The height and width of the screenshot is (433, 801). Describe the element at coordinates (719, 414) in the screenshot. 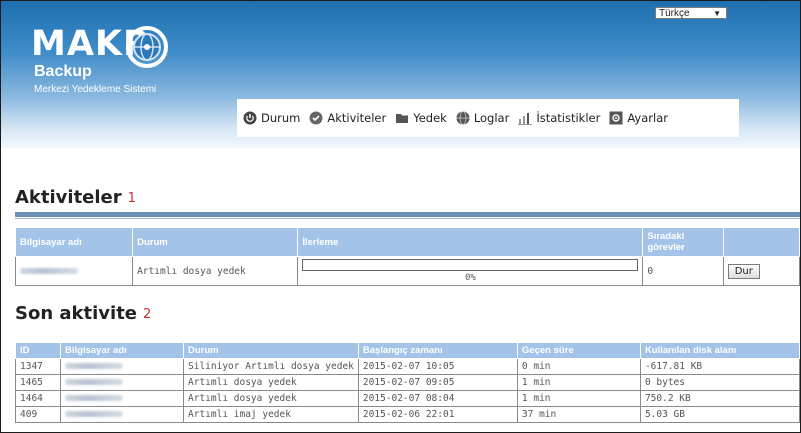

I see `disk-cell: 5.03 GB` at that location.